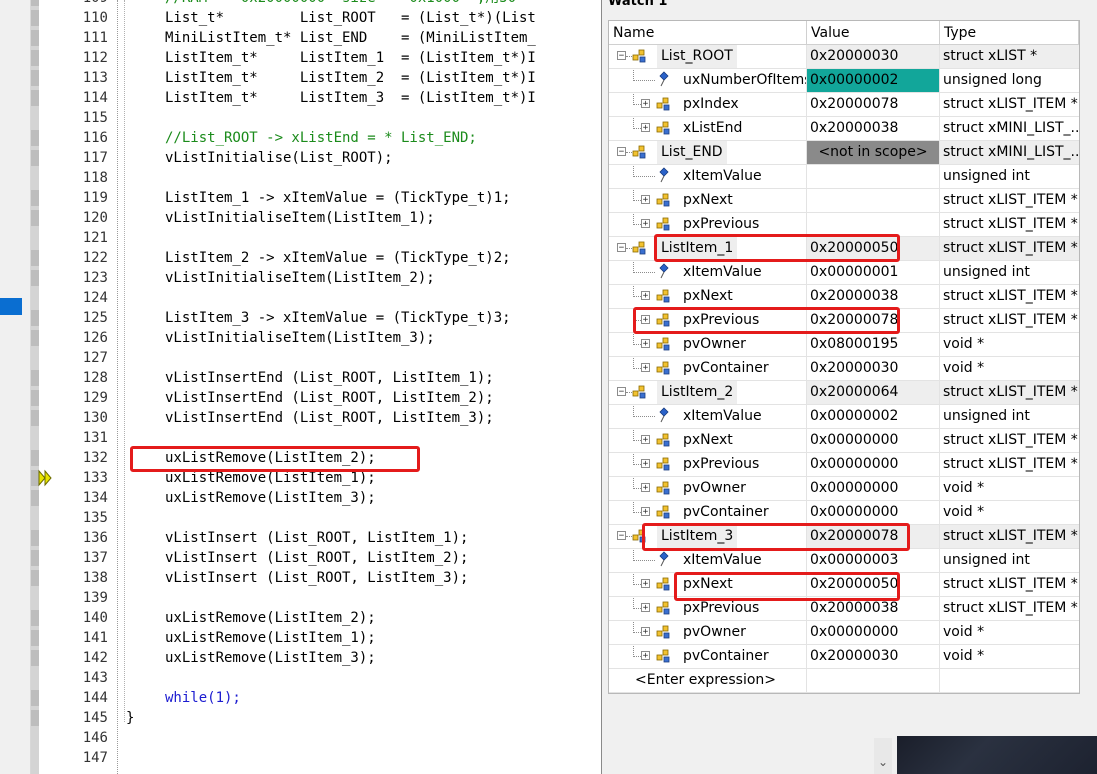  What do you see at coordinates (708, 249) in the screenshot?
I see `watch-cell-name: − ListItem_1` at bounding box center [708, 249].